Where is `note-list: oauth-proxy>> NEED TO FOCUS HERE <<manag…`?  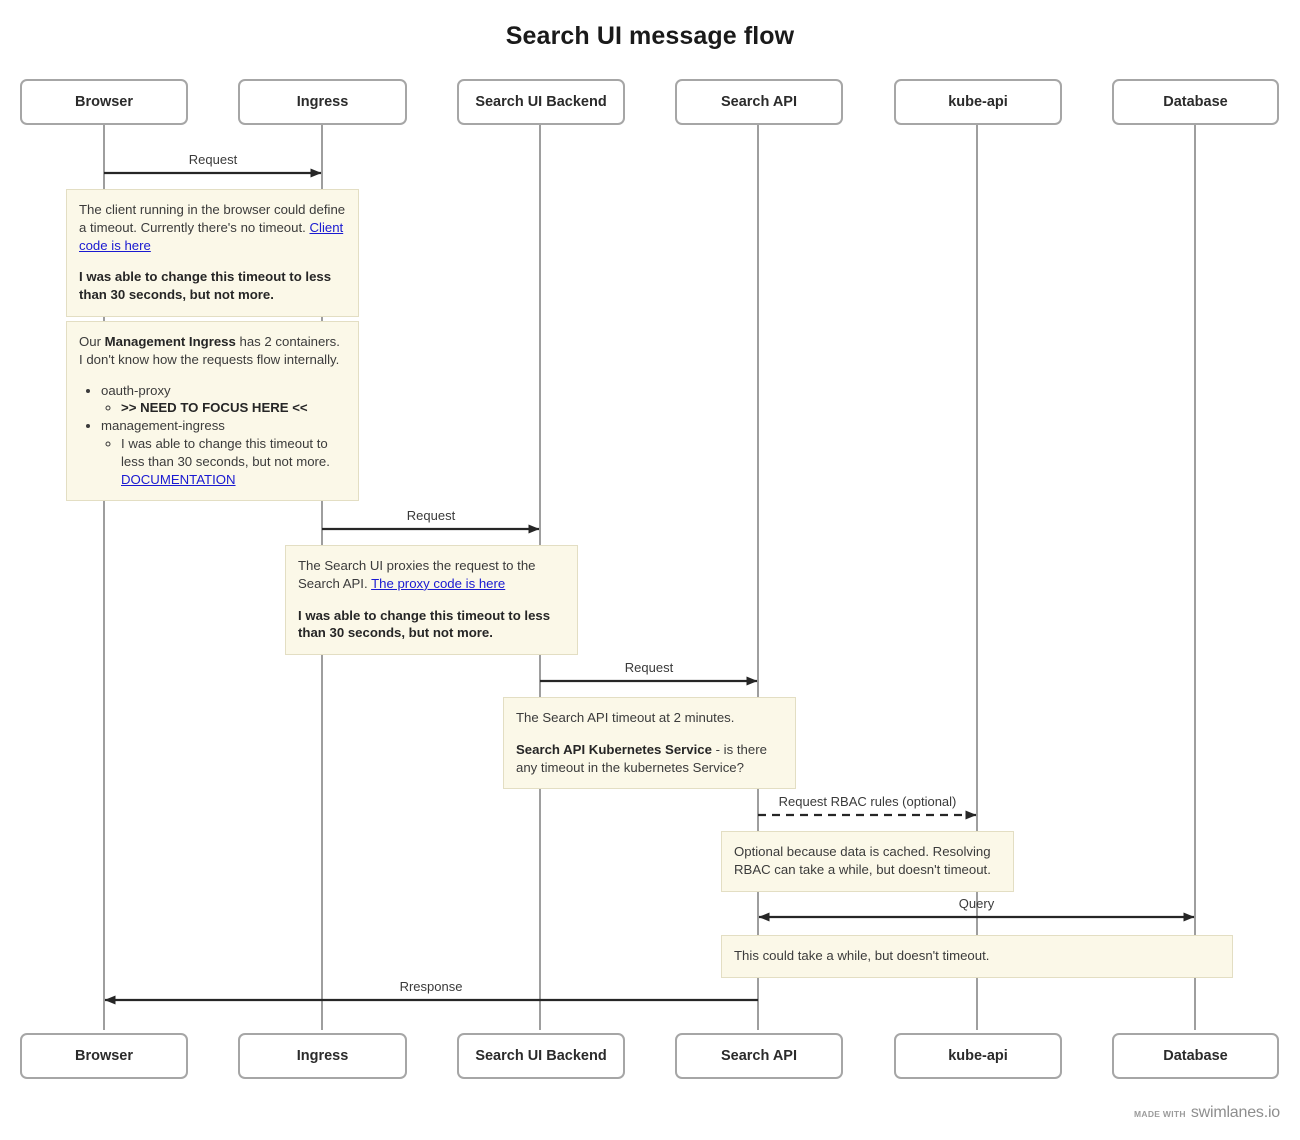 note-list: oauth-proxy>> NEED TO FOCUS HERE <<manag… is located at coordinates (212, 435).